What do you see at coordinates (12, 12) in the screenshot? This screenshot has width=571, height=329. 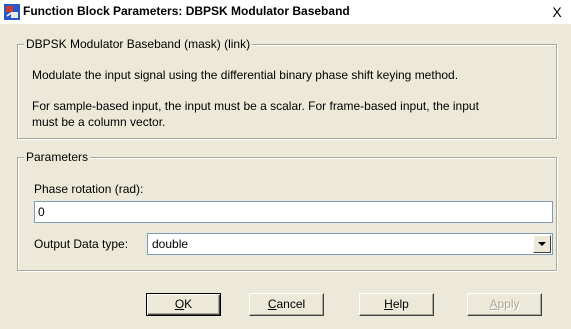 I see `simulink-block-icon` at bounding box center [12, 12].